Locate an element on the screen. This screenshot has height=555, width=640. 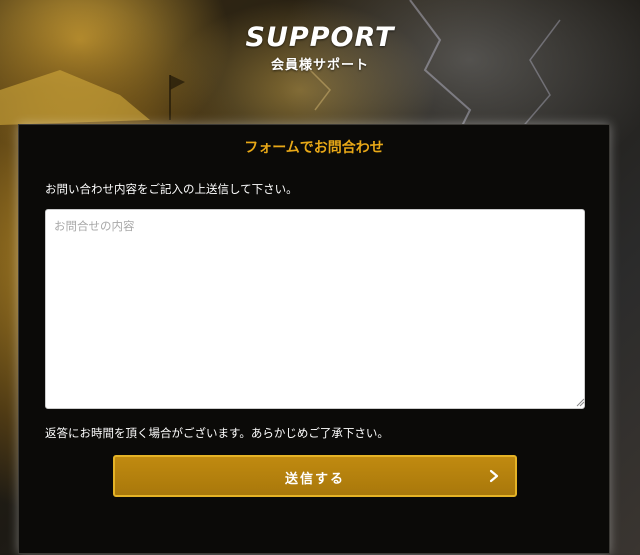
resize-grip-icon is located at coordinates (580, 402).